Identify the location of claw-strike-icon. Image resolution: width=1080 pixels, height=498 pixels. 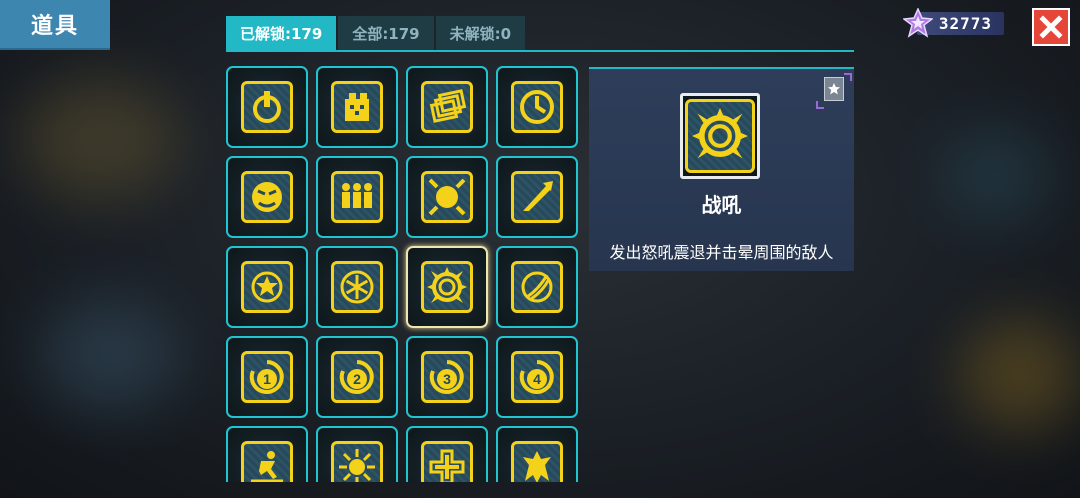
(537, 287).